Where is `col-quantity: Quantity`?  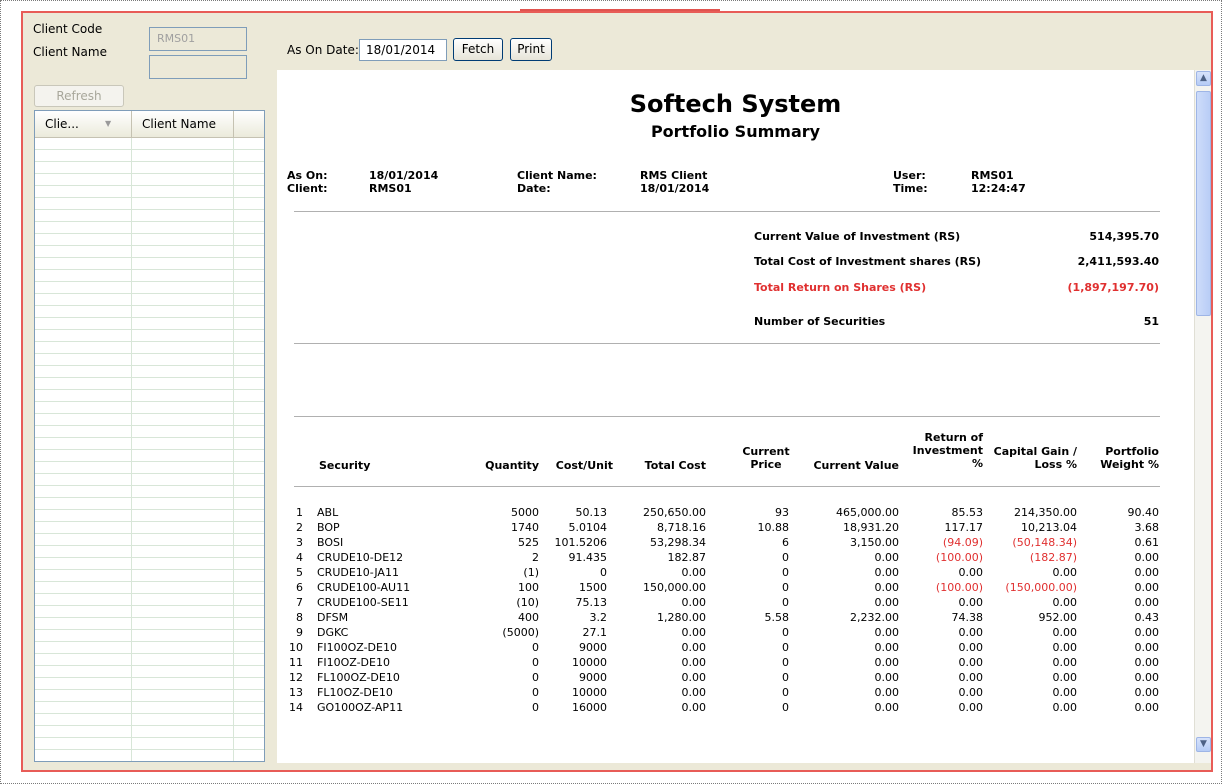
col-quantity: Quantity is located at coordinates (512, 465).